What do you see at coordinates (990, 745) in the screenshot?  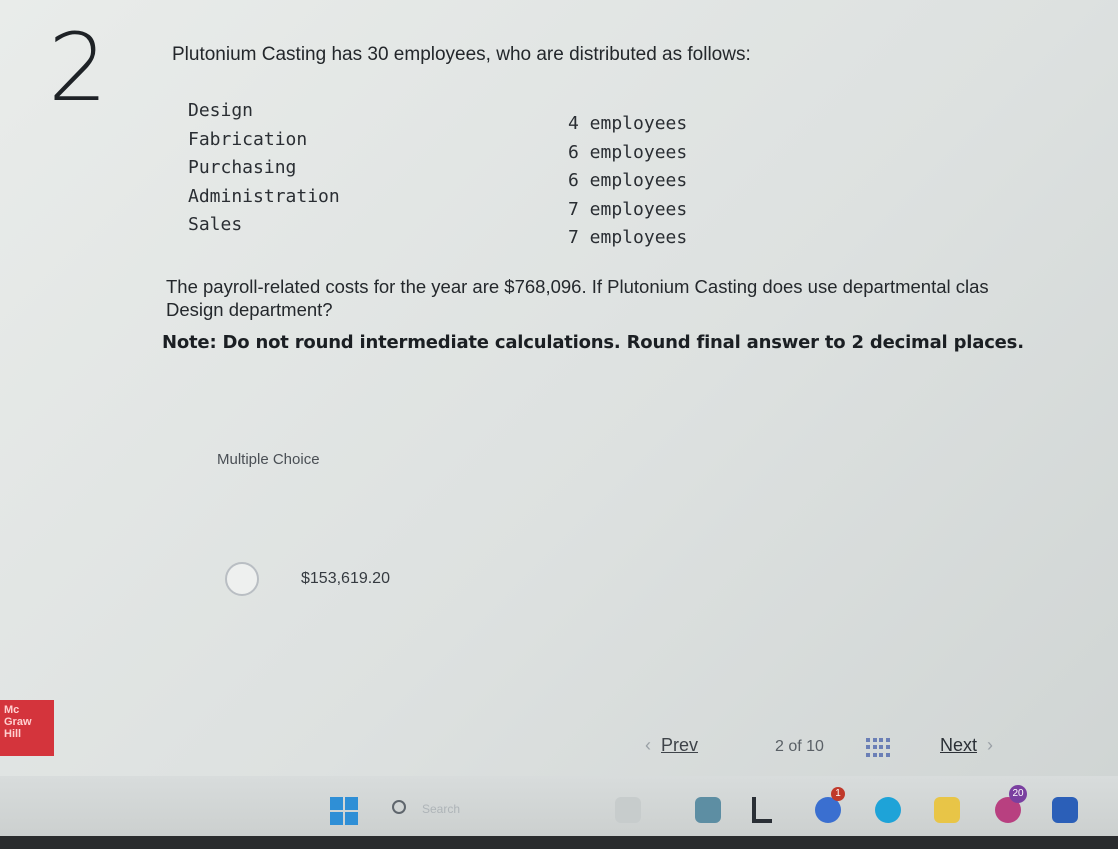 I see `chevron-right-icon: ›` at bounding box center [990, 745].